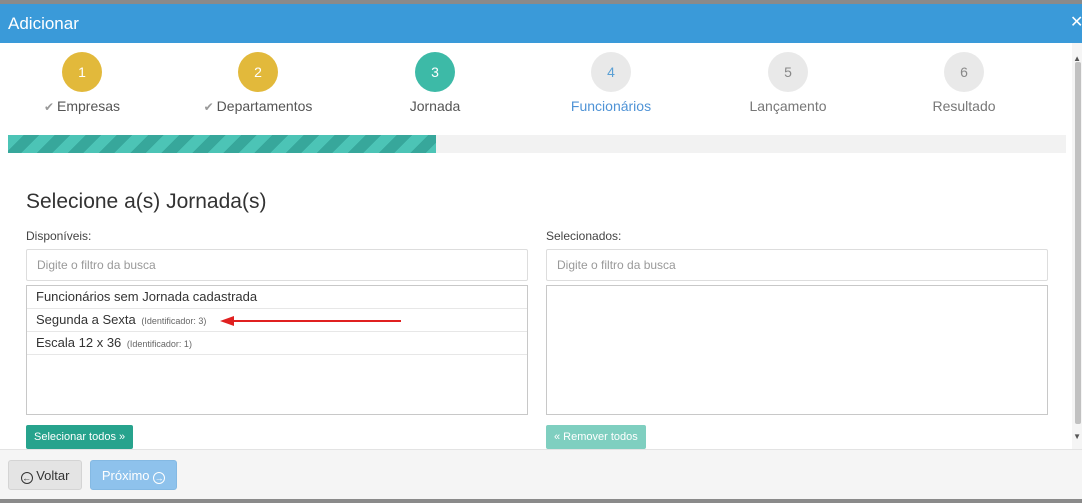  Describe the element at coordinates (584, 236) in the screenshot. I see `selected-label: Selecionados:` at that location.